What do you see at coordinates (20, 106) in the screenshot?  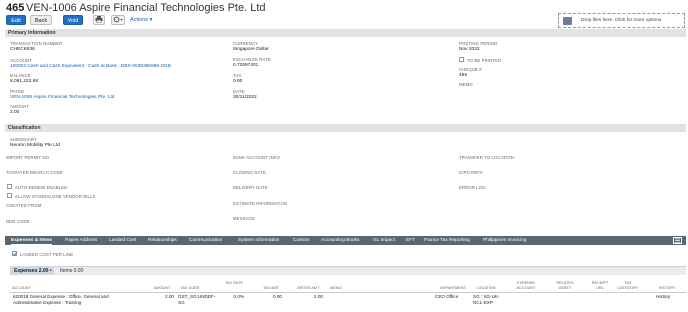 I see `amount-label: AMOUNT` at bounding box center [20, 106].